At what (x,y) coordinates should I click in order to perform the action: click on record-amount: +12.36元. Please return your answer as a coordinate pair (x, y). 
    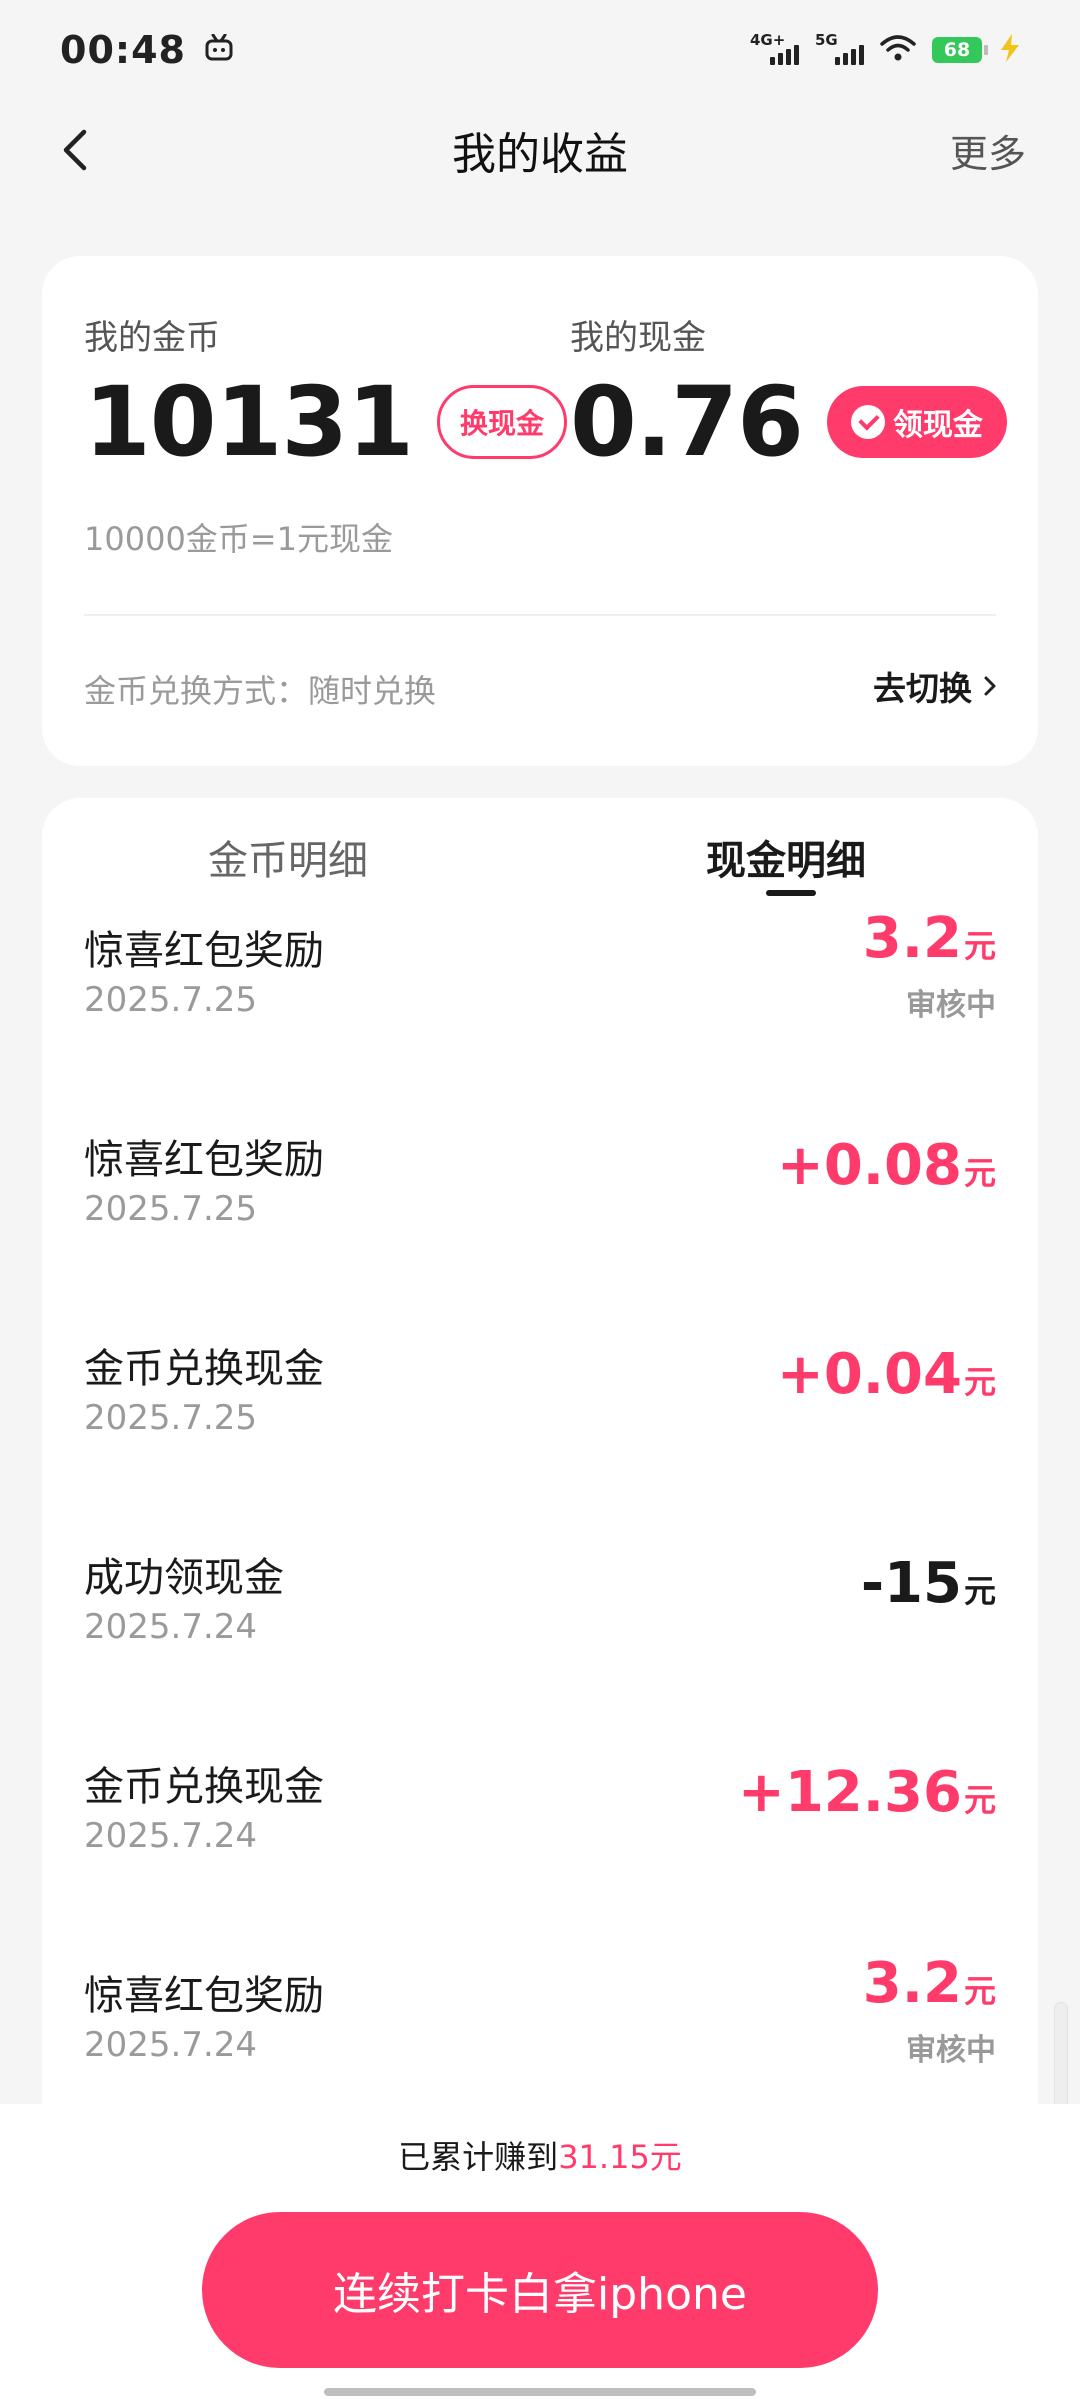
    Looking at the image, I should click on (867, 1792).